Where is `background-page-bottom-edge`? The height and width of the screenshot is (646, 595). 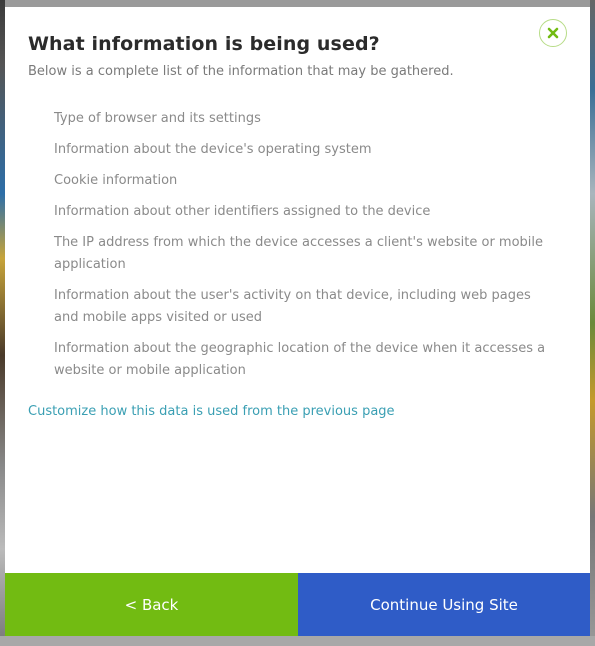 background-page-bottom-edge is located at coordinates (297, 641).